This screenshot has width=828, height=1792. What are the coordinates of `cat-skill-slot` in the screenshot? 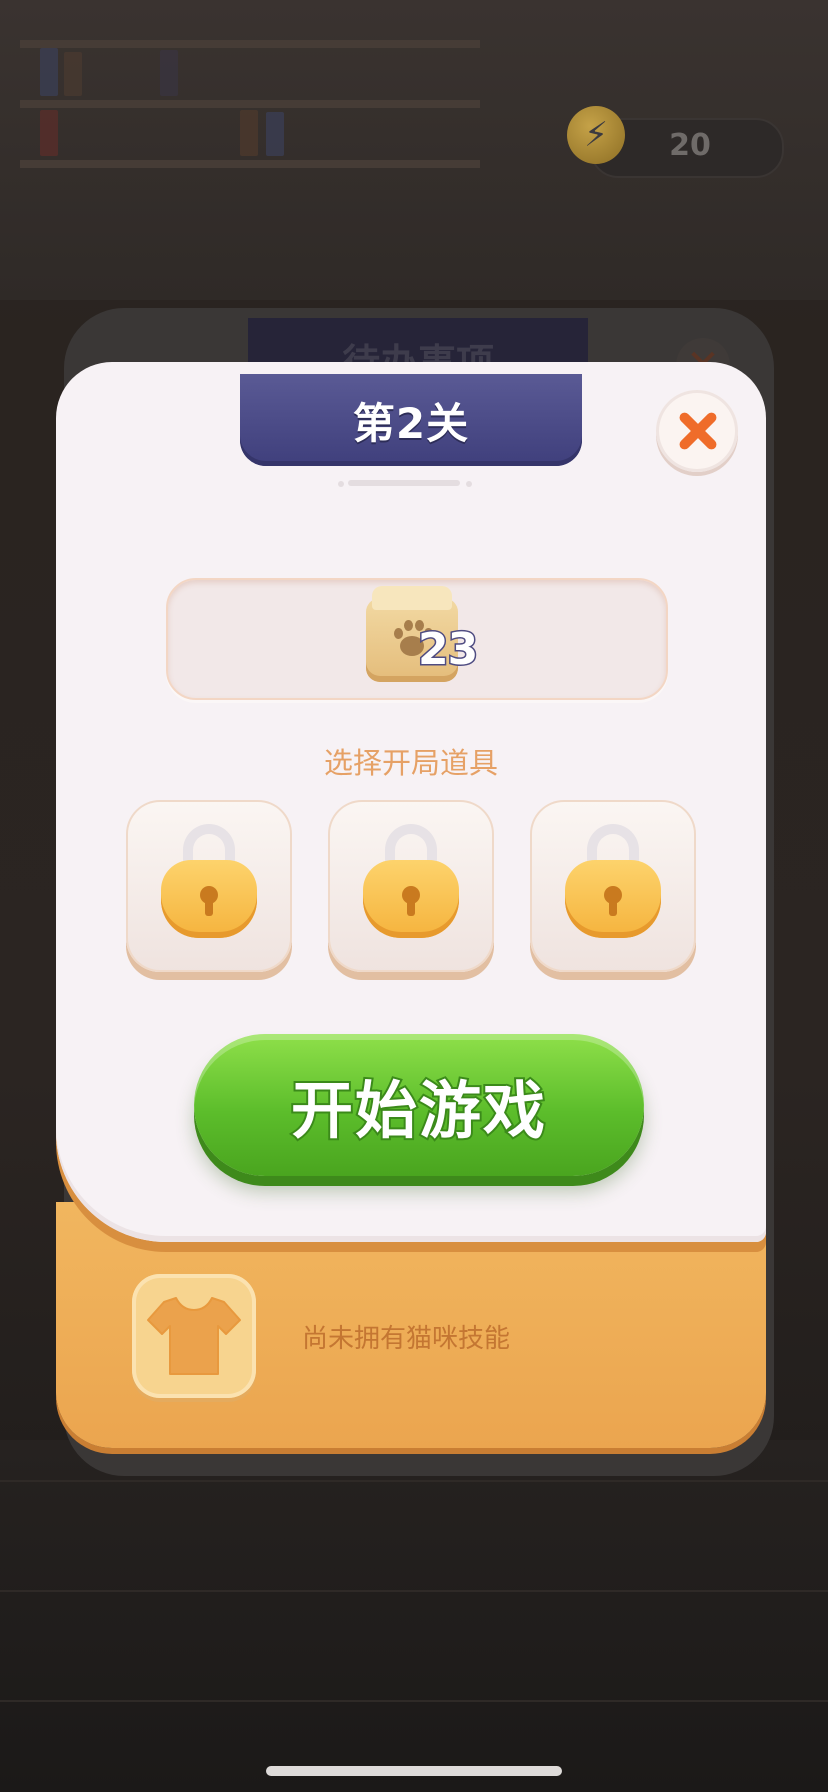 It's located at (194, 1336).